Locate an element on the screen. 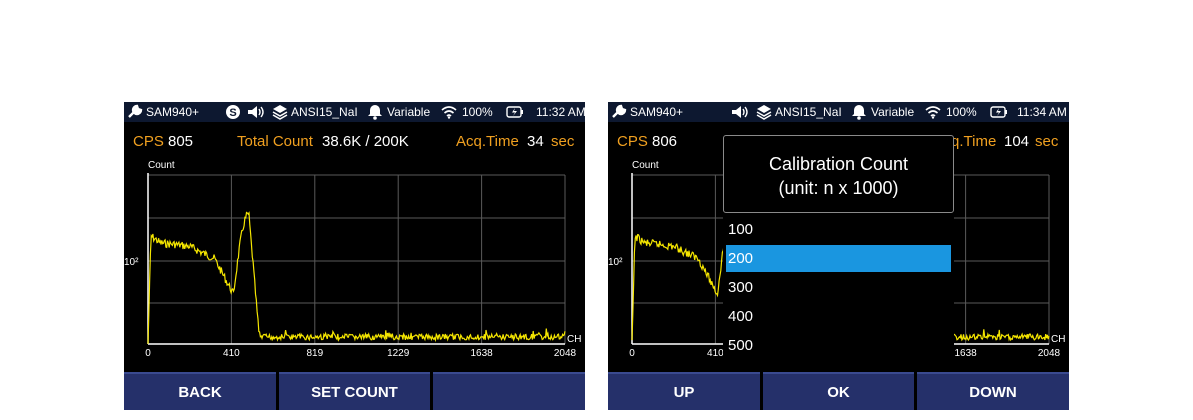 The height and width of the screenshot is (420, 1193). calibration-count-list: 100 200 300 400 500 is located at coordinates (838, 295).